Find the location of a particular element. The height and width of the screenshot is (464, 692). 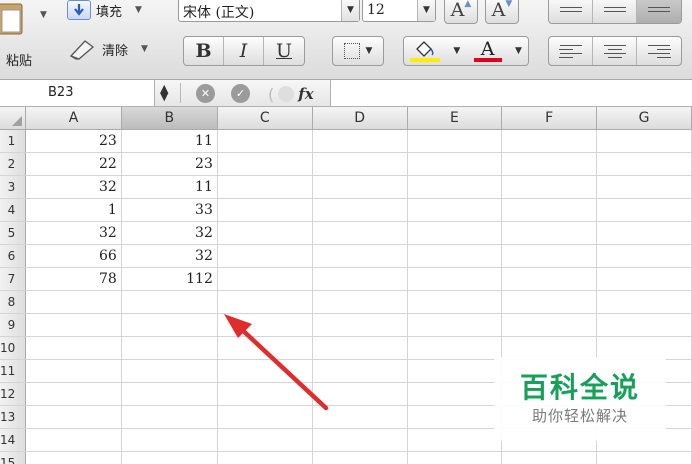

cell-d6 is located at coordinates (360, 256).